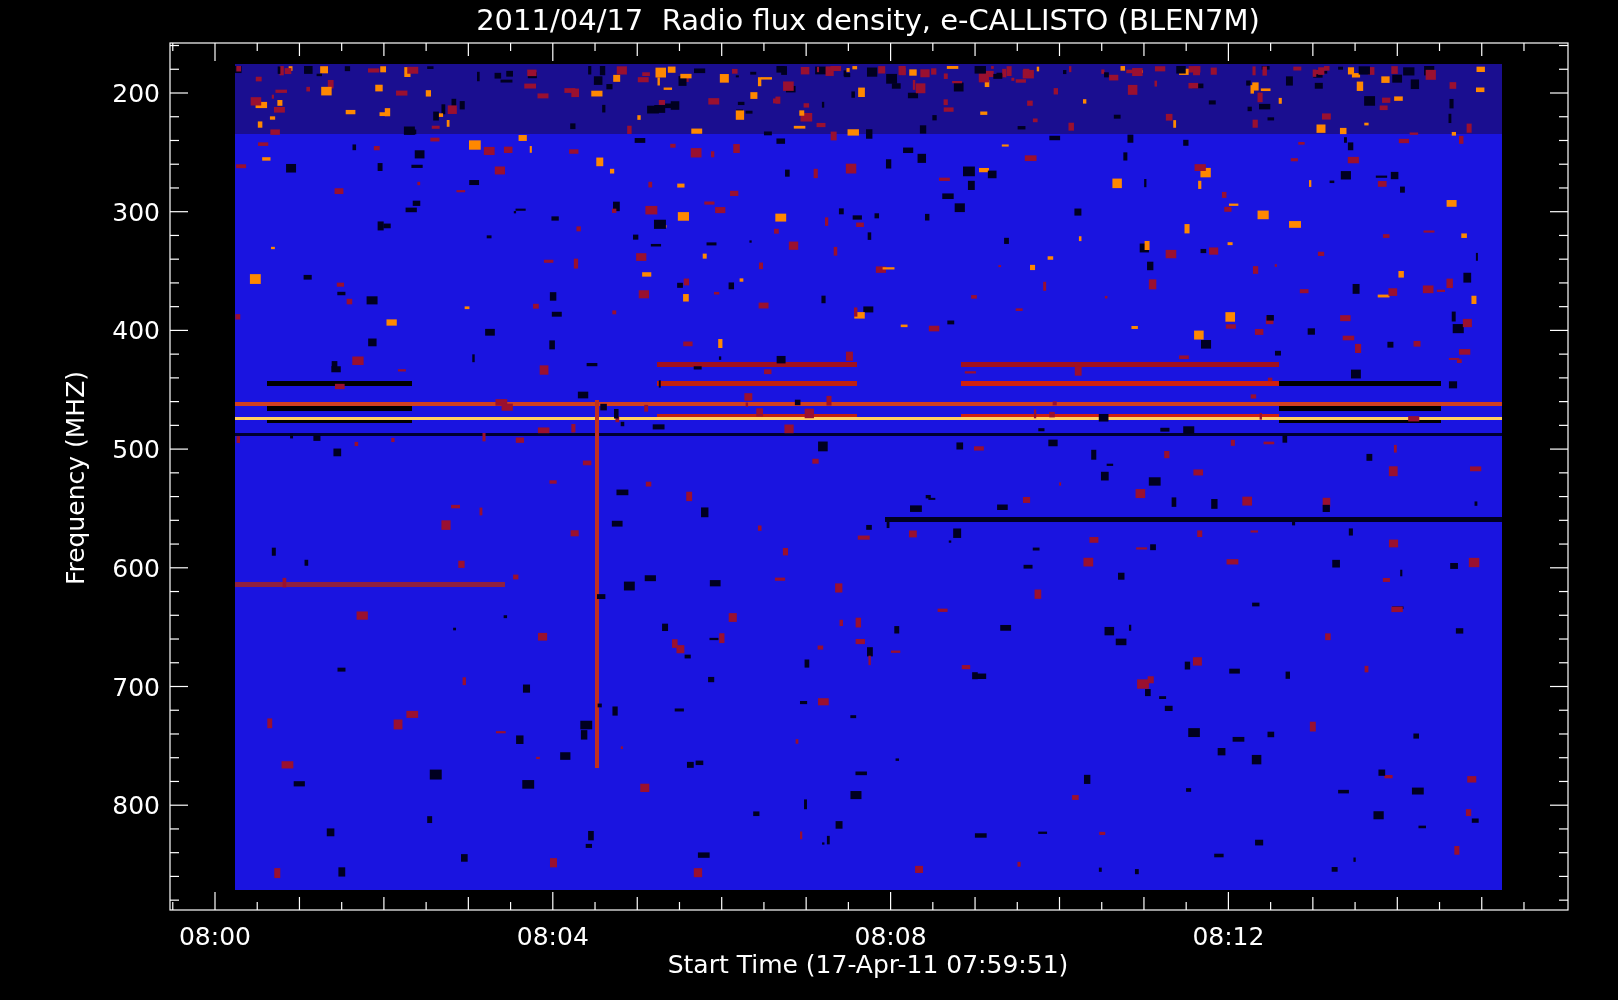 The height and width of the screenshot is (1000, 1618). I want to click on y-axis-label: Frequency (MHZ), so click(75, 478).